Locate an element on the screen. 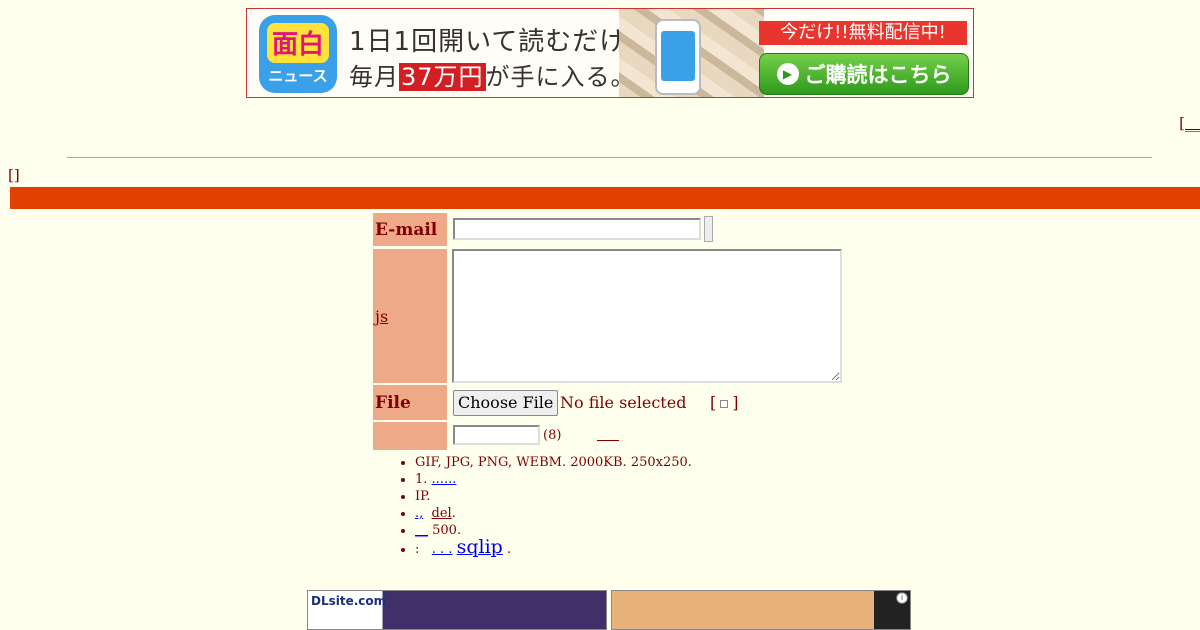 Image resolution: width=1200 pixels, height=630 pixels. file-label: File is located at coordinates (410, 402).